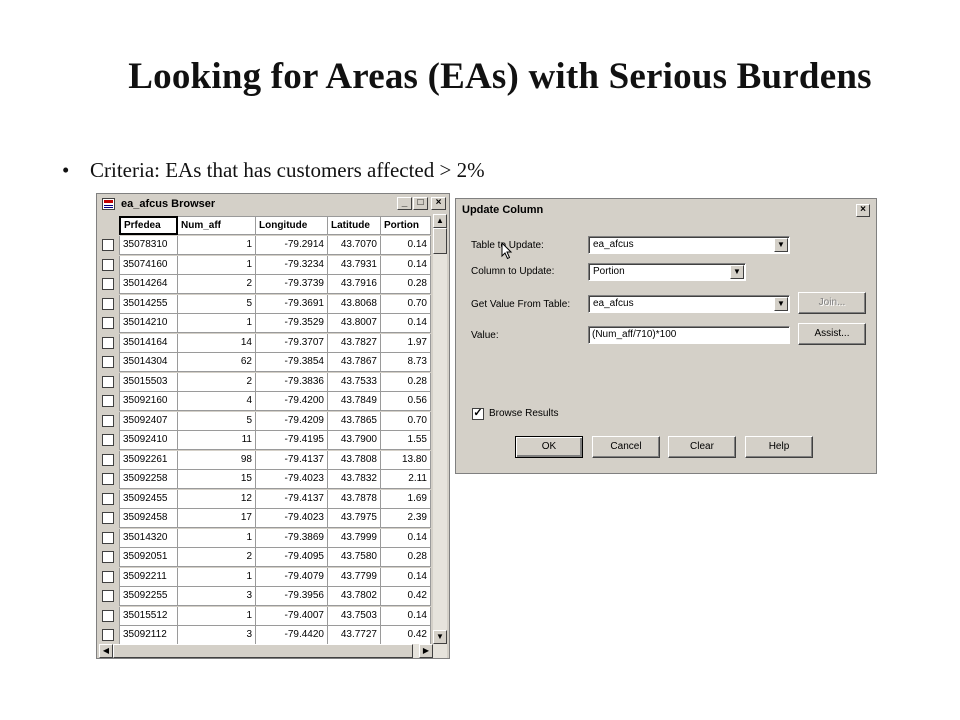  I want to click on cell-longitude: -79.3707, so click(292, 343).